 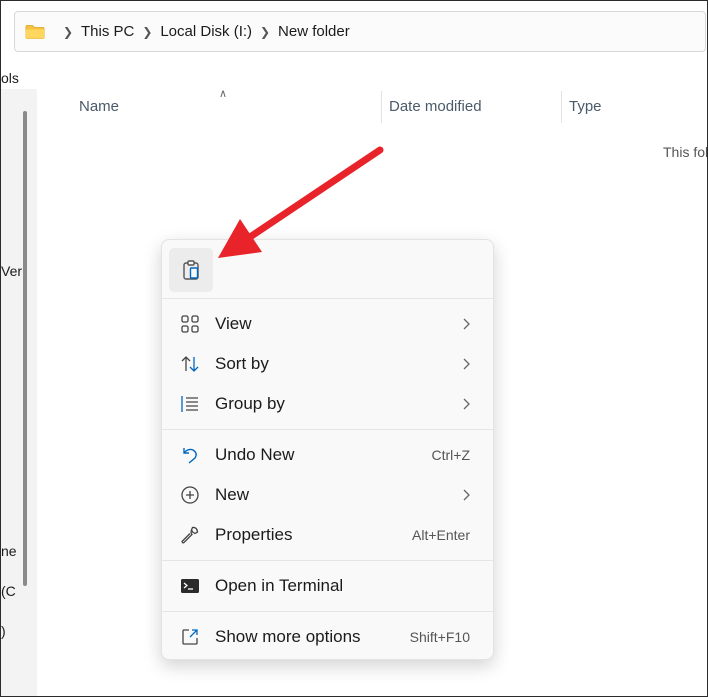 What do you see at coordinates (327, 535) in the screenshot?
I see `menu-item-properties: Properties Alt+Enter` at bounding box center [327, 535].